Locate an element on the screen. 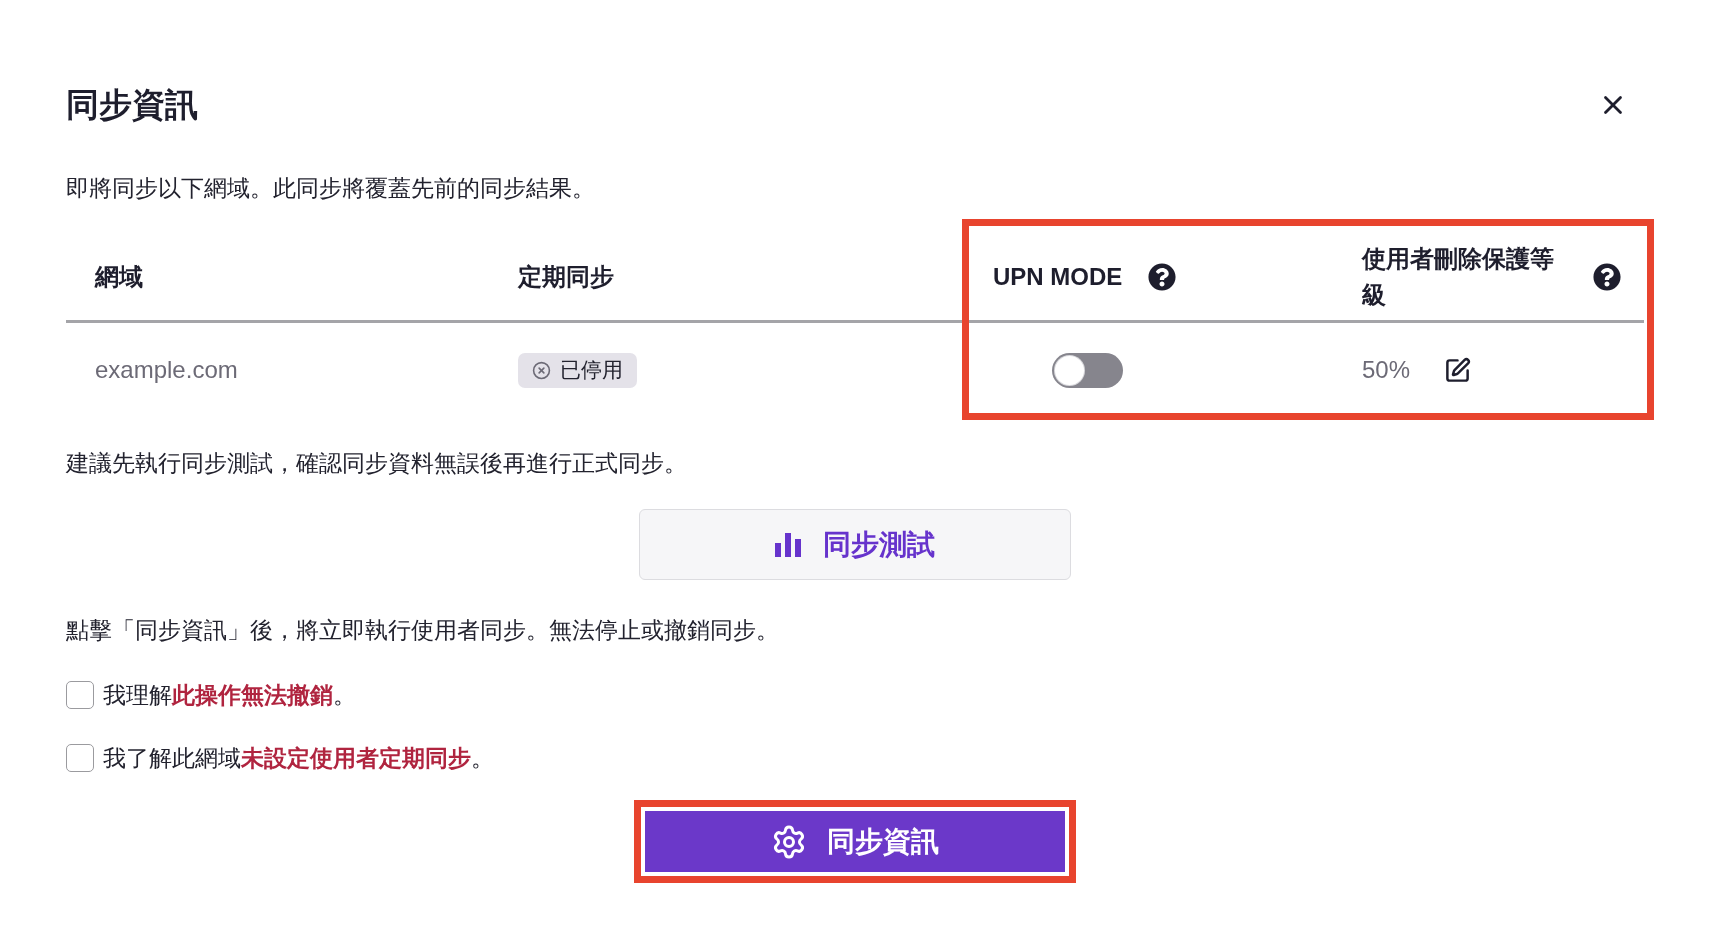 This screenshot has width=1718, height=942. intro-text: 即將同步以下網域。此同步將覆蓋先前的同步結果。 is located at coordinates (331, 188).